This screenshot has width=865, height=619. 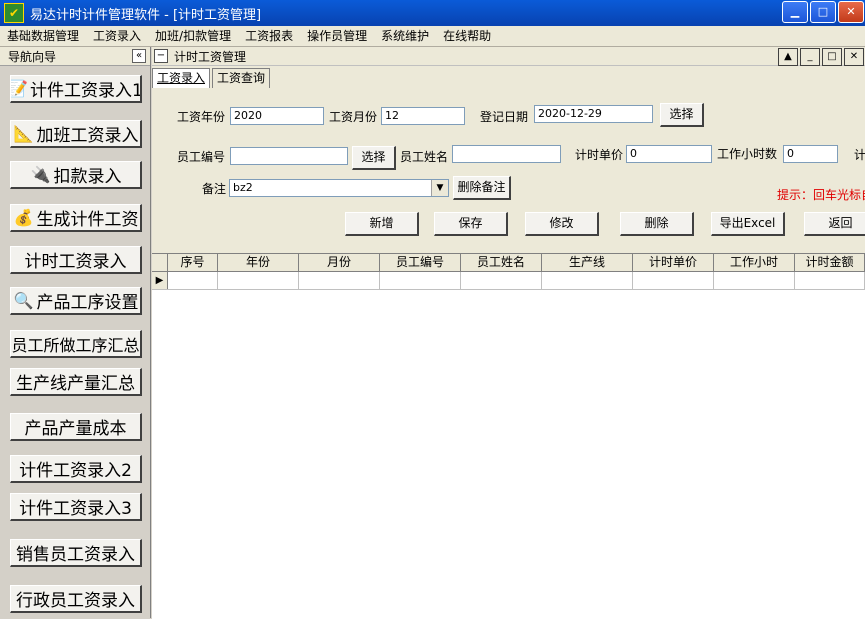 What do you see at coordinates (258, 262) in the screenshot?
I see `col-header-year: 年份` at bounding box center [258, 262].